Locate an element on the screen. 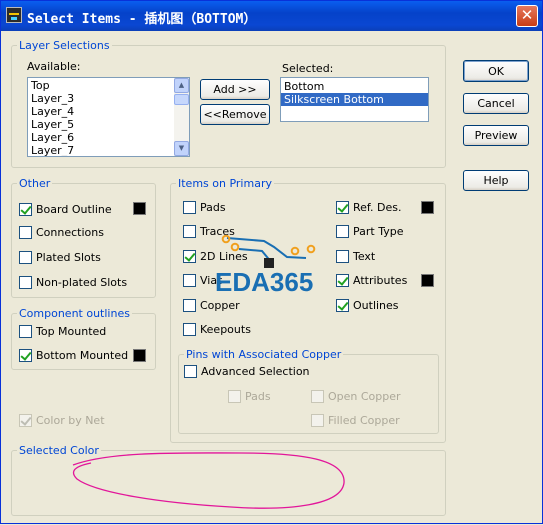  ref-des-color-swatch is located at coordinates (427, 207).